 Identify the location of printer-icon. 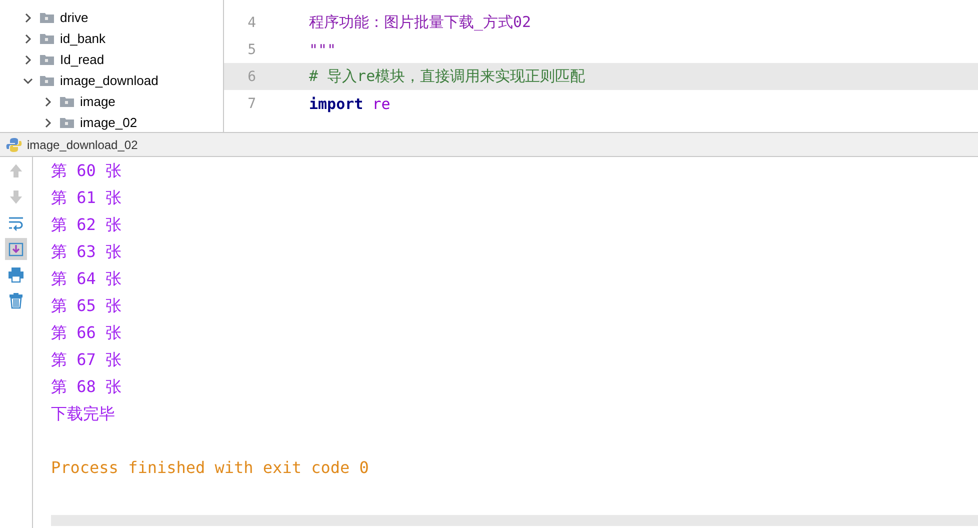
(16, 275).